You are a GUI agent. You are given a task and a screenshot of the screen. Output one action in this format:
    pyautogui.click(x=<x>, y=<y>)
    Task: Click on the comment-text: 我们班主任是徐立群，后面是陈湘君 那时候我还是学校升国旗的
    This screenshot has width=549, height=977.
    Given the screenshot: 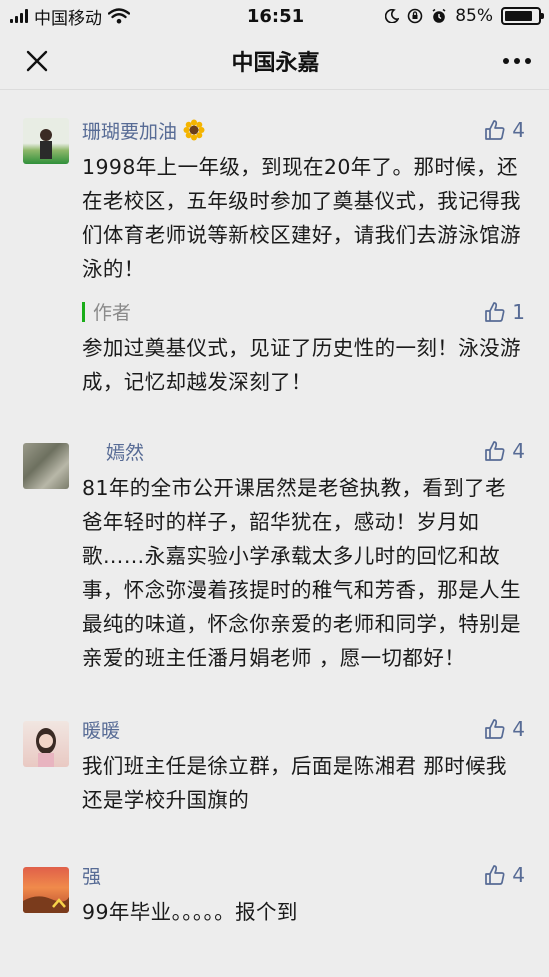 What is the action you would take?
    pyautogui.click(x=294, y=783)
    